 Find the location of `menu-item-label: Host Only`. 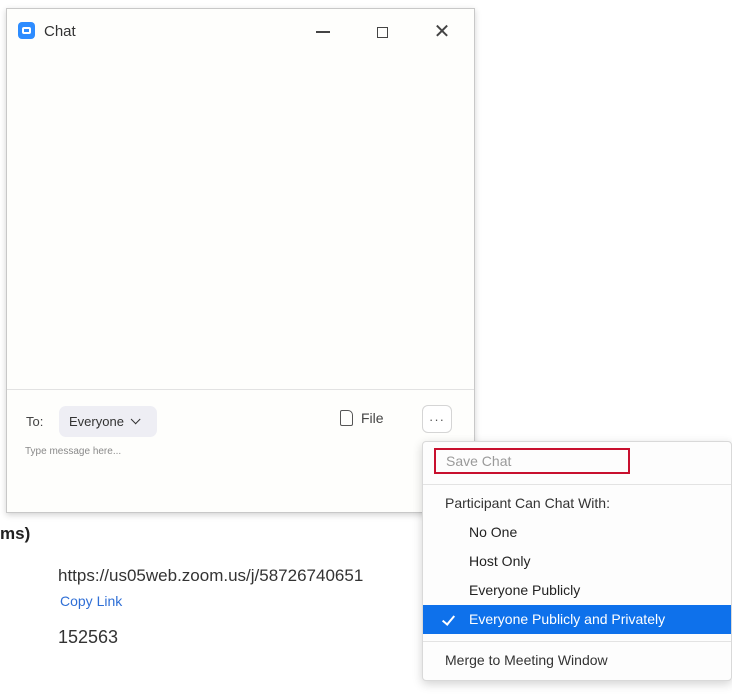

menu-item-label: Host Only is located at coordinates (500, 561).